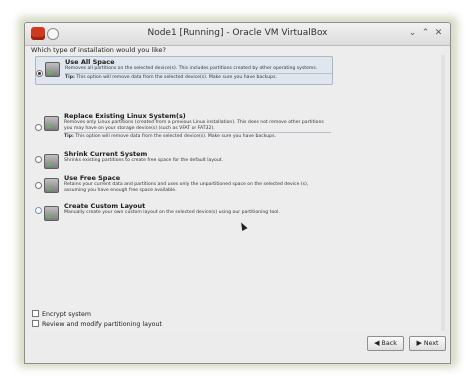  What do you see at coordinates (443, 193) in the screenshot?
I see `scrollbar` at bounding box center [443, 193].